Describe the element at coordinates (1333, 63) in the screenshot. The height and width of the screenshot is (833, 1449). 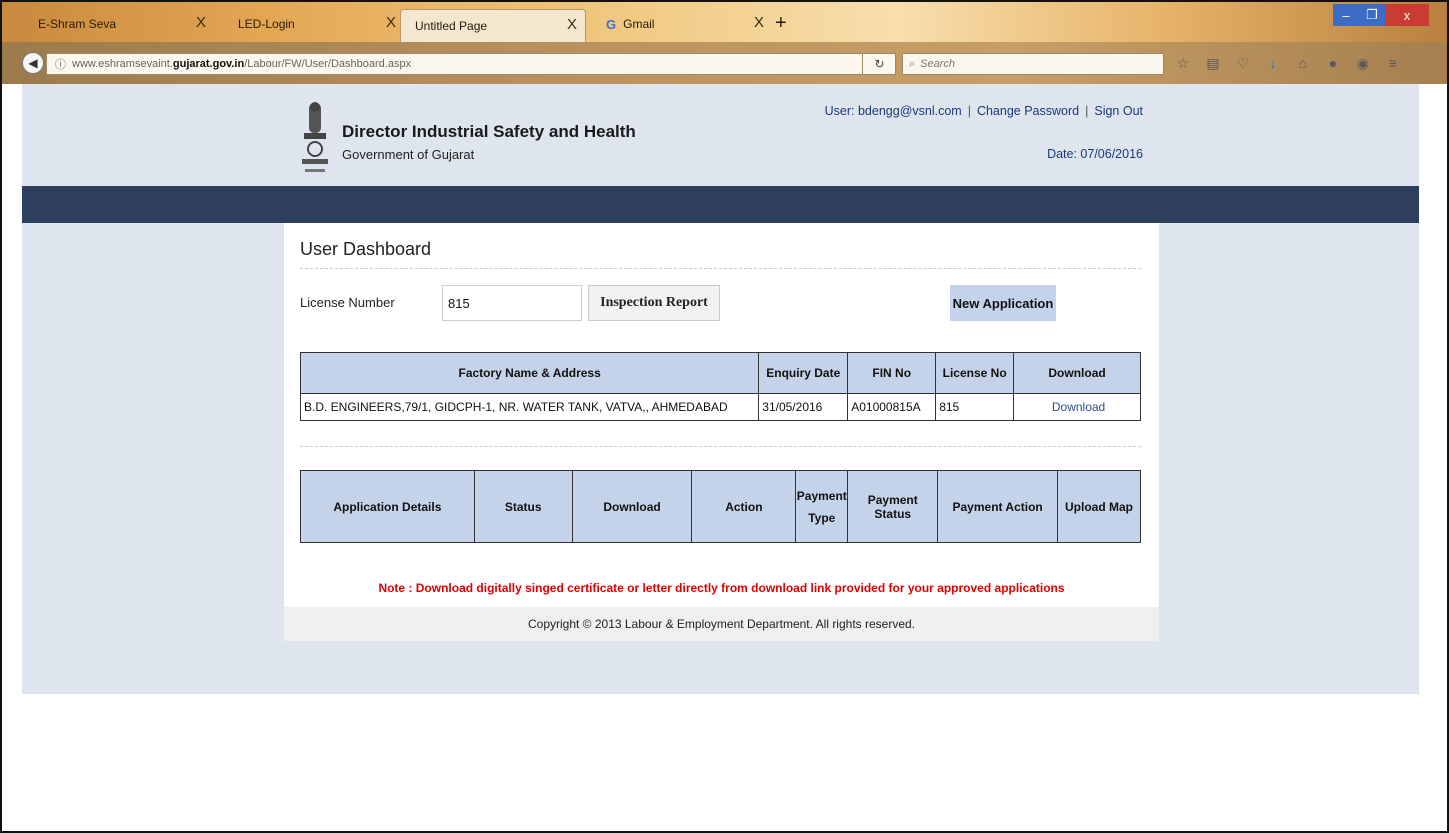
I see `extension-icon: ●` at that location.